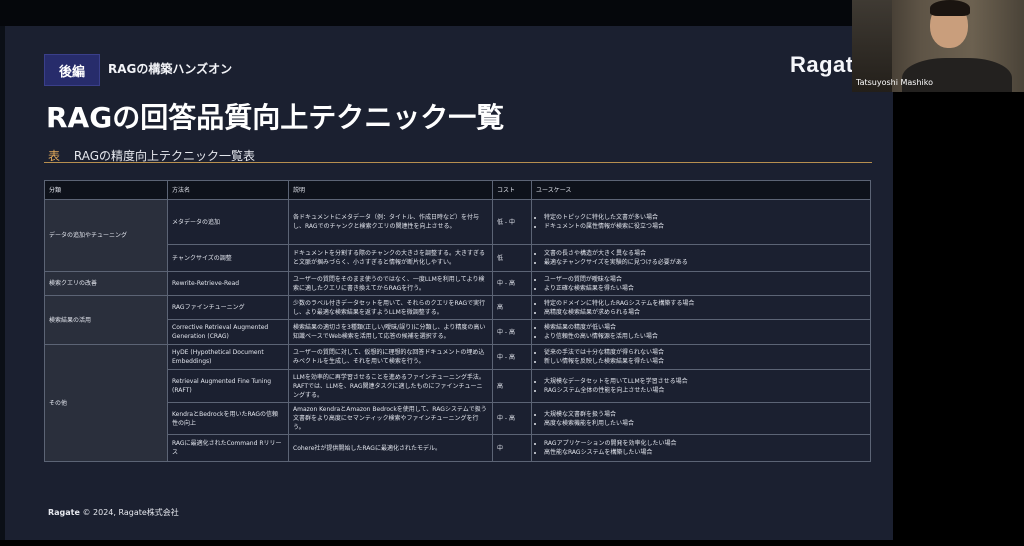 The width and height of the screenshot is (1024, 546). Describe the element at coordinates (228, 222) in the screenshot. I see `method-cell: メタデータの追加` at that location.